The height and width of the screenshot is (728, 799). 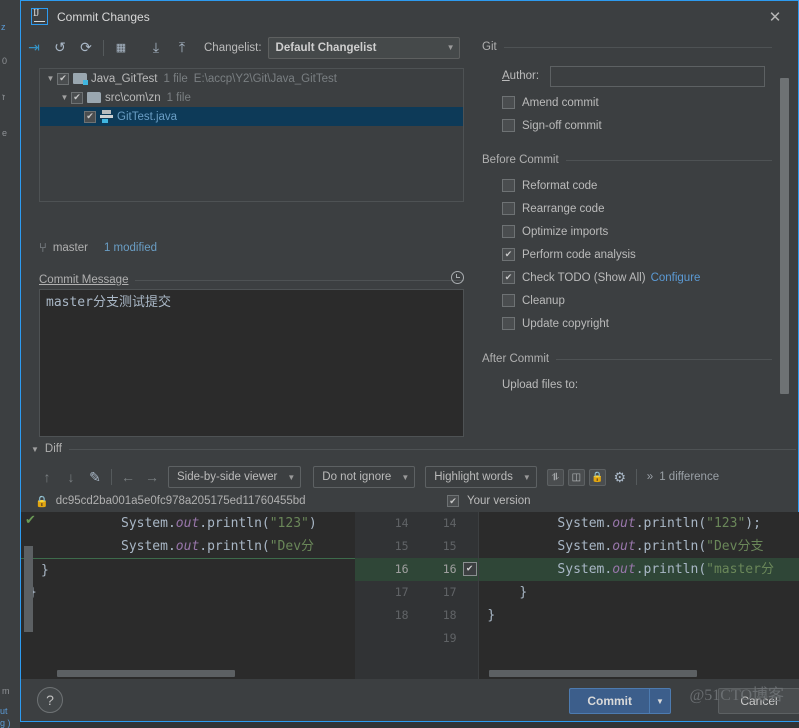 What do you see at coordinates (650, 477) in the screenshot?
I see `more-actions-icon: »` at bounding box center [650, 477].